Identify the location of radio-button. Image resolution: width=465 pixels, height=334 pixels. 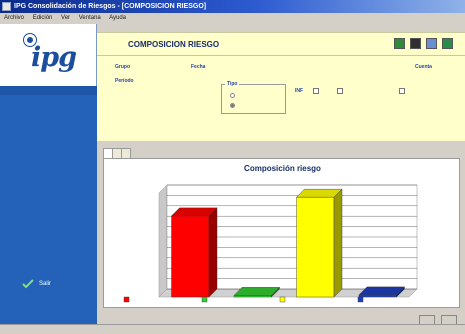
(232, 95).